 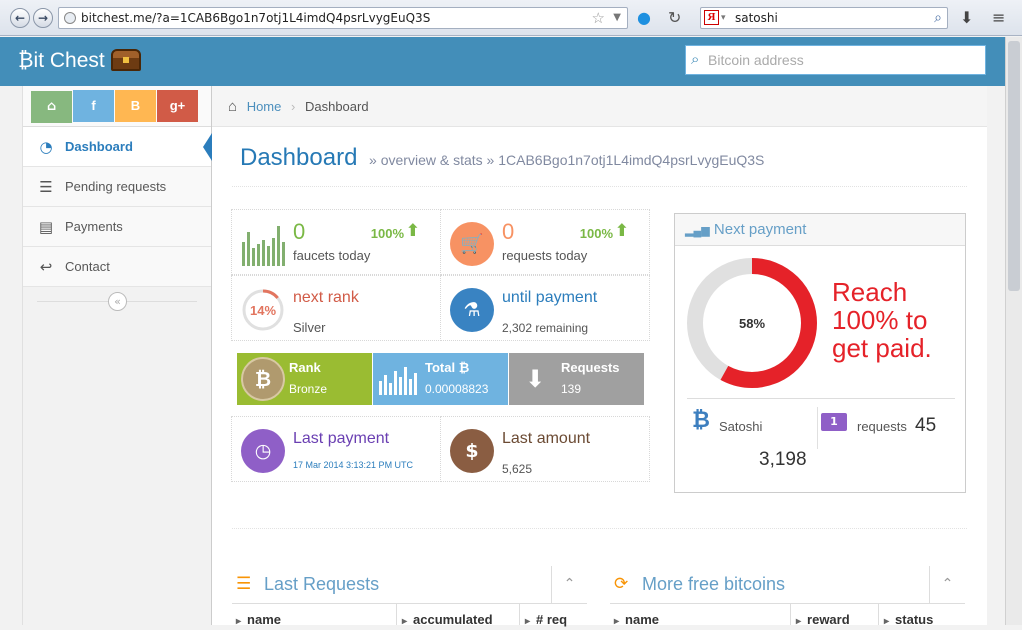 What do you see at coordinates (882, 426) in the screenshot?
I see `requests-label: requests` at bounding box center [882, 426].